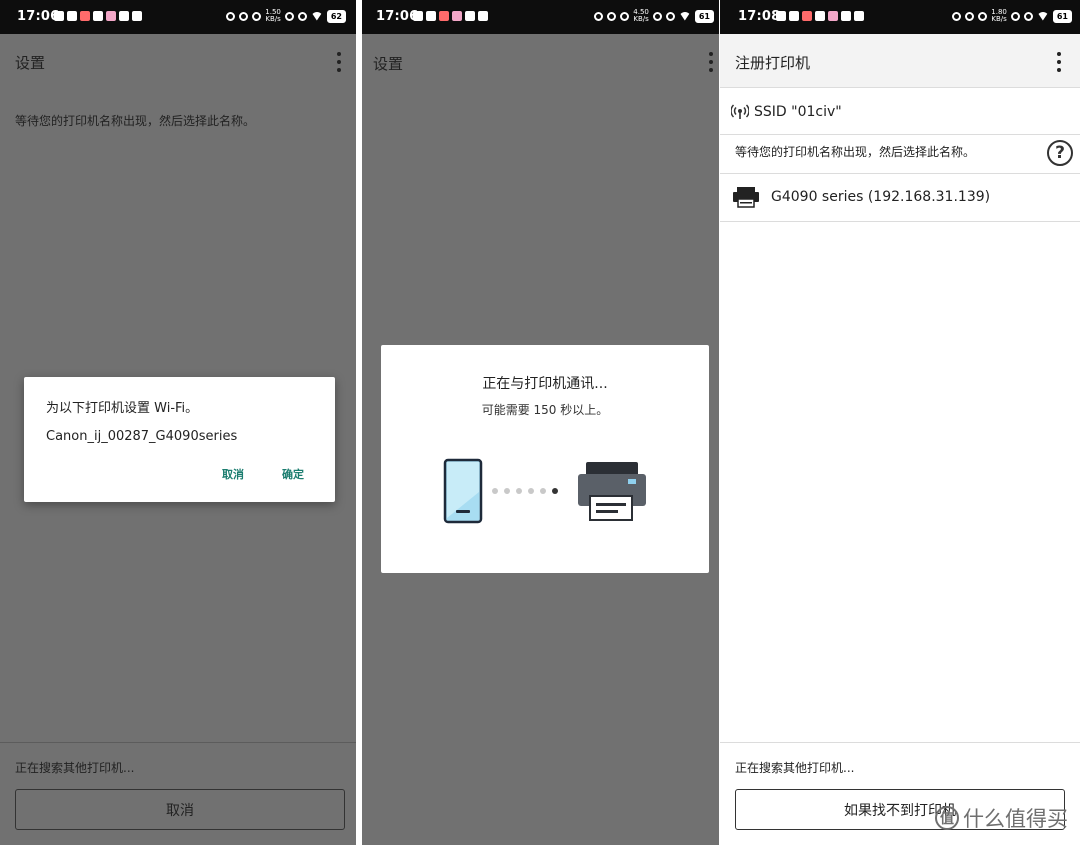 This screenshot has width=1080, height=845. I want to click on communicating-dialog: 正在与打印机通讯... 可能需要 150 秒以上。, so click(545, 459).